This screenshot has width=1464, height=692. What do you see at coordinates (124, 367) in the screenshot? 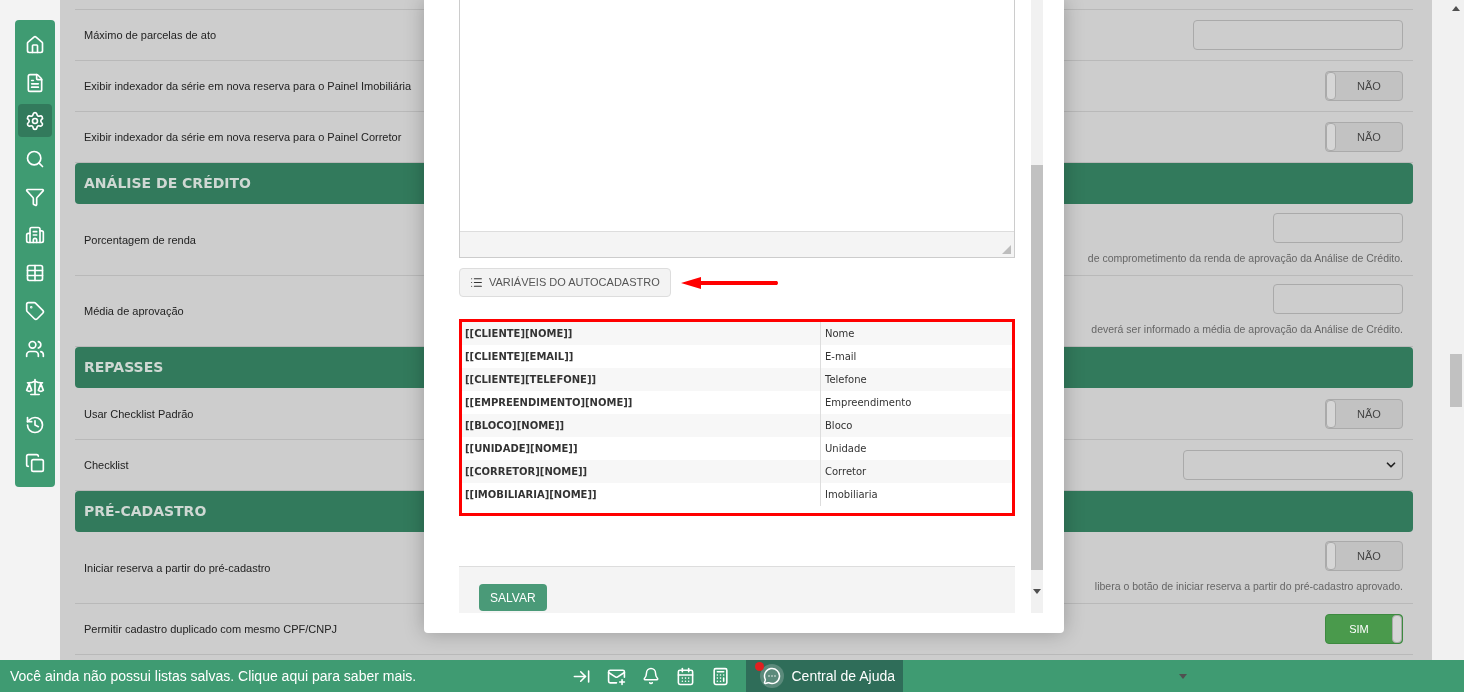
I see `section-title: REPASSES` at bounding box center [124, 367].